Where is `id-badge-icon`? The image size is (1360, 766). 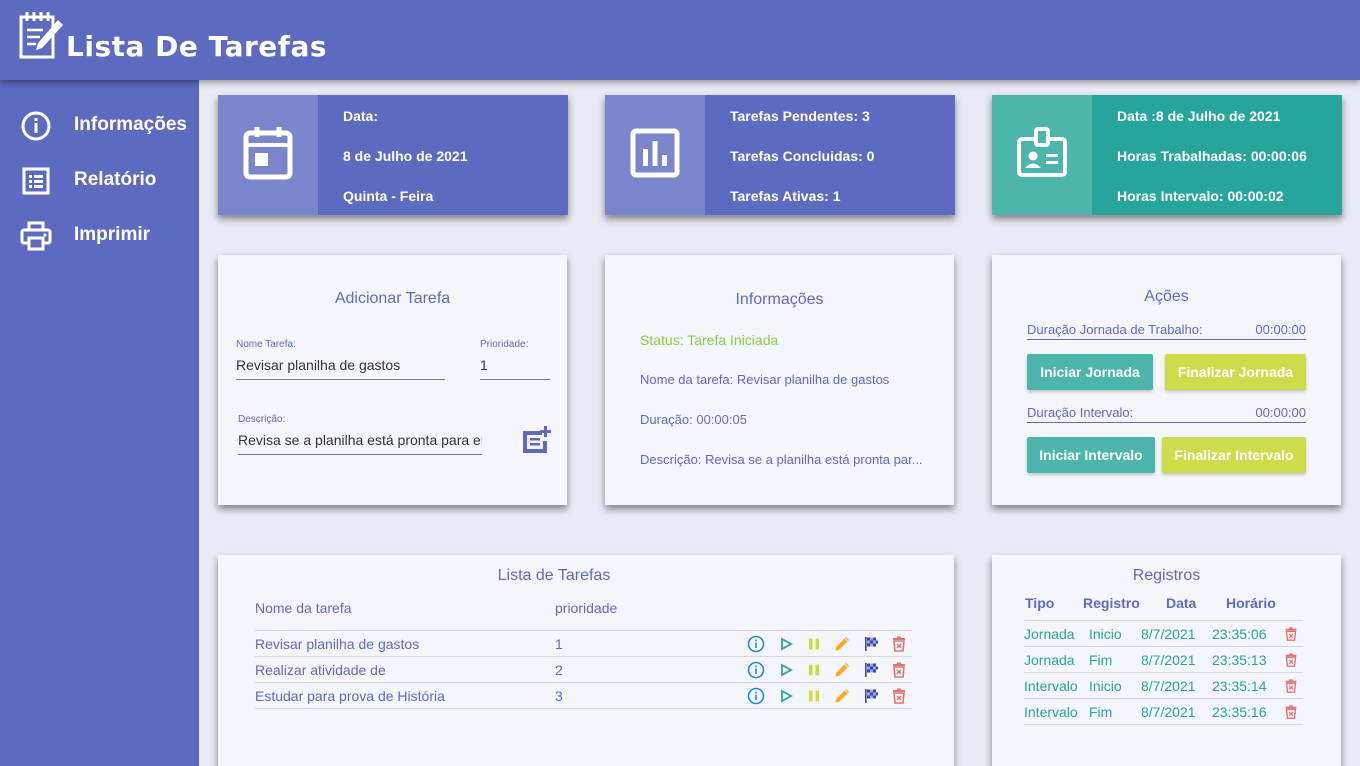 id-badge-icon is located at coordinates (1042, 152).